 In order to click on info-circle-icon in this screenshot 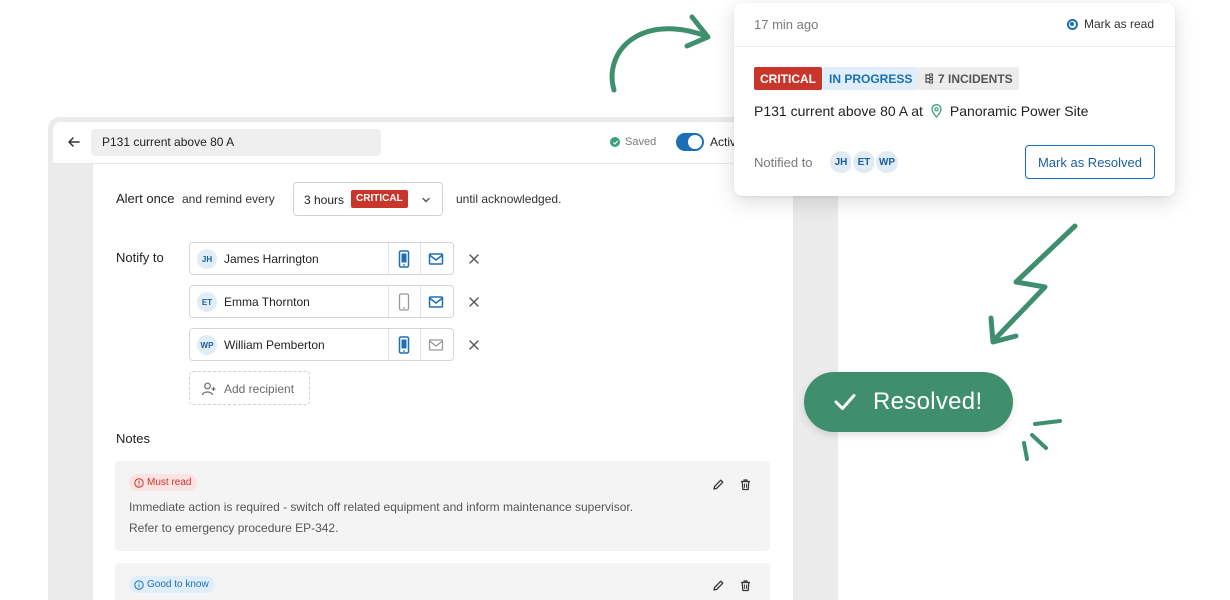, I will do `click(139, 584)`.